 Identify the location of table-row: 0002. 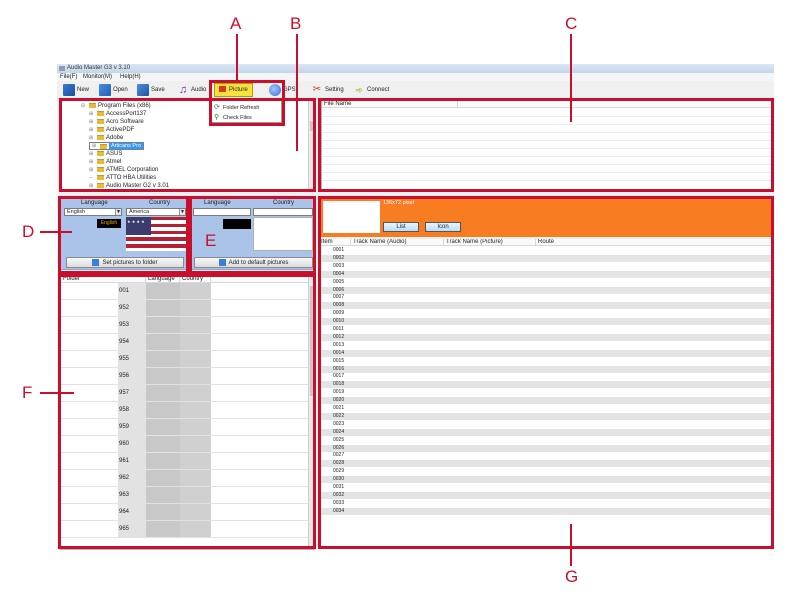
(545, 258).